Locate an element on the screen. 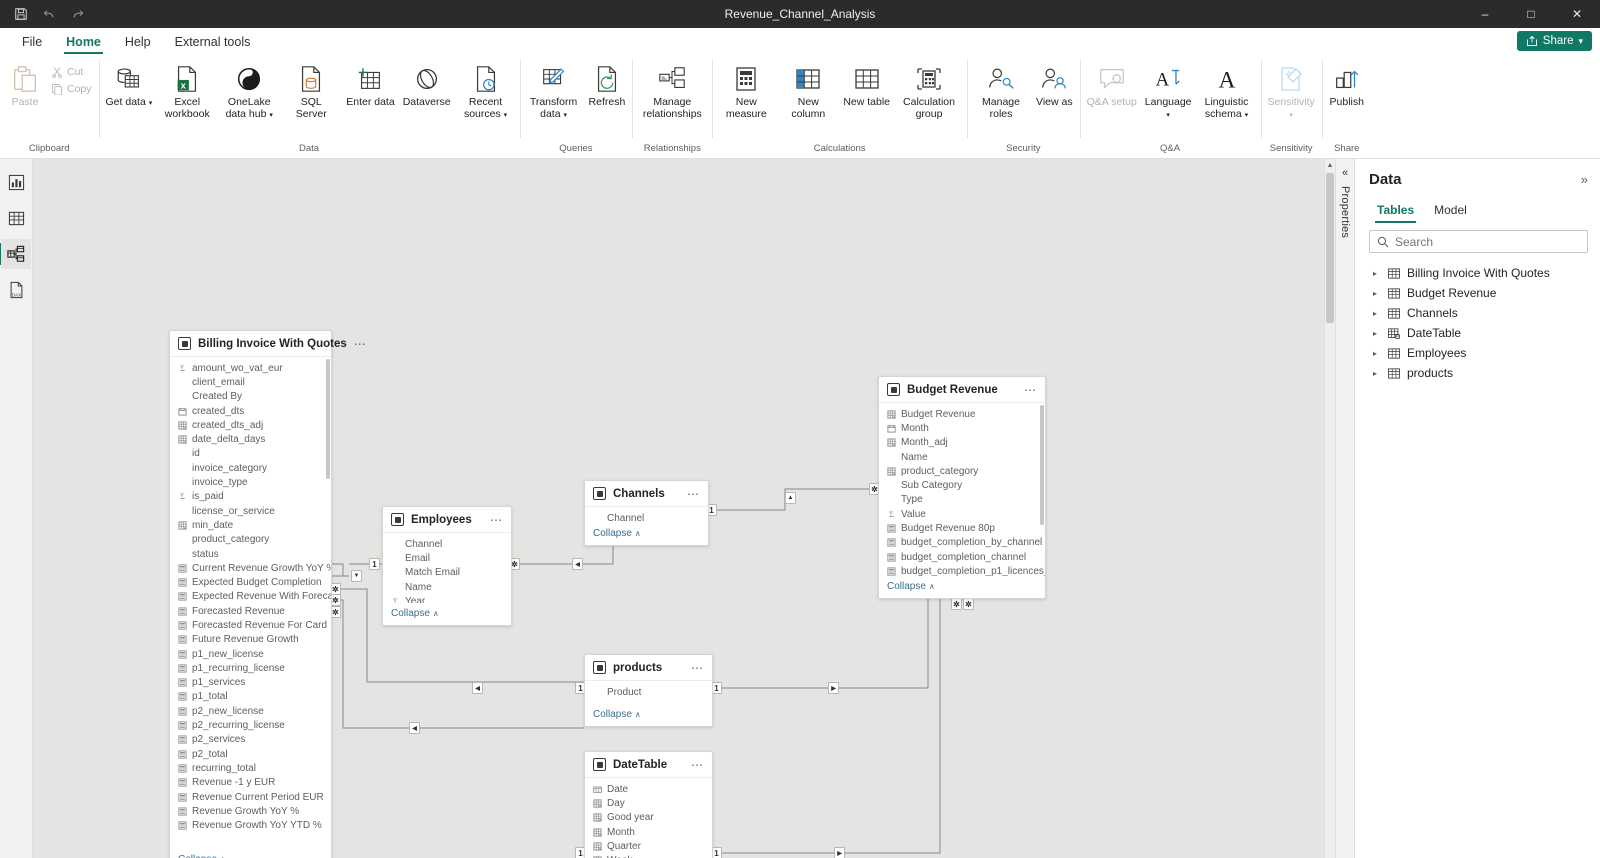 Image resolution: width=1600 pixels, height=858 pixels. table-card-header: DateTable ⋯ is located at coordinates (648, 765).